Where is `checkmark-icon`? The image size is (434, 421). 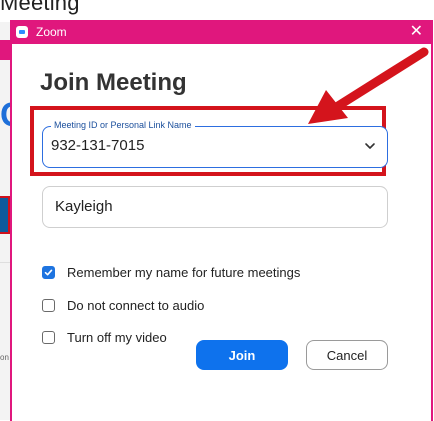 checkmark-icon is located at coordinates (48, 272).